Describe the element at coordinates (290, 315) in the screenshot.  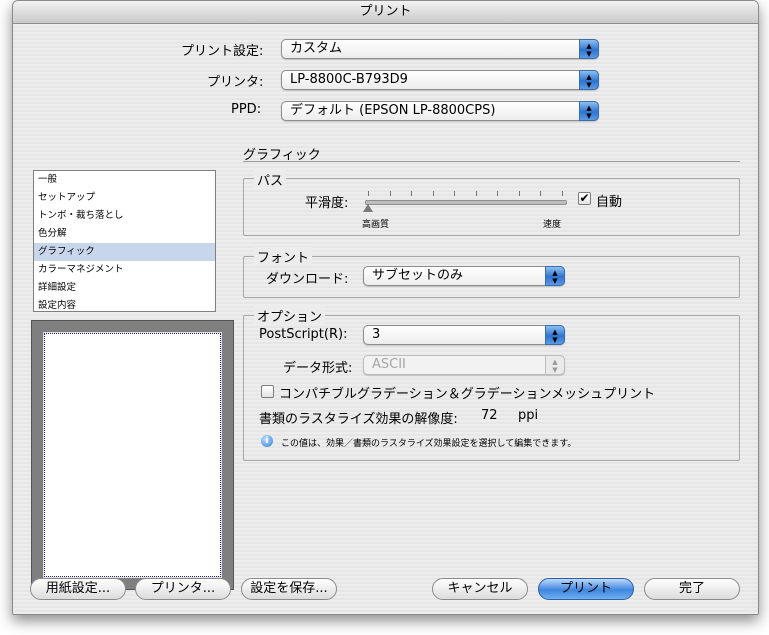
I see `options-group-title: オプション` at that location.